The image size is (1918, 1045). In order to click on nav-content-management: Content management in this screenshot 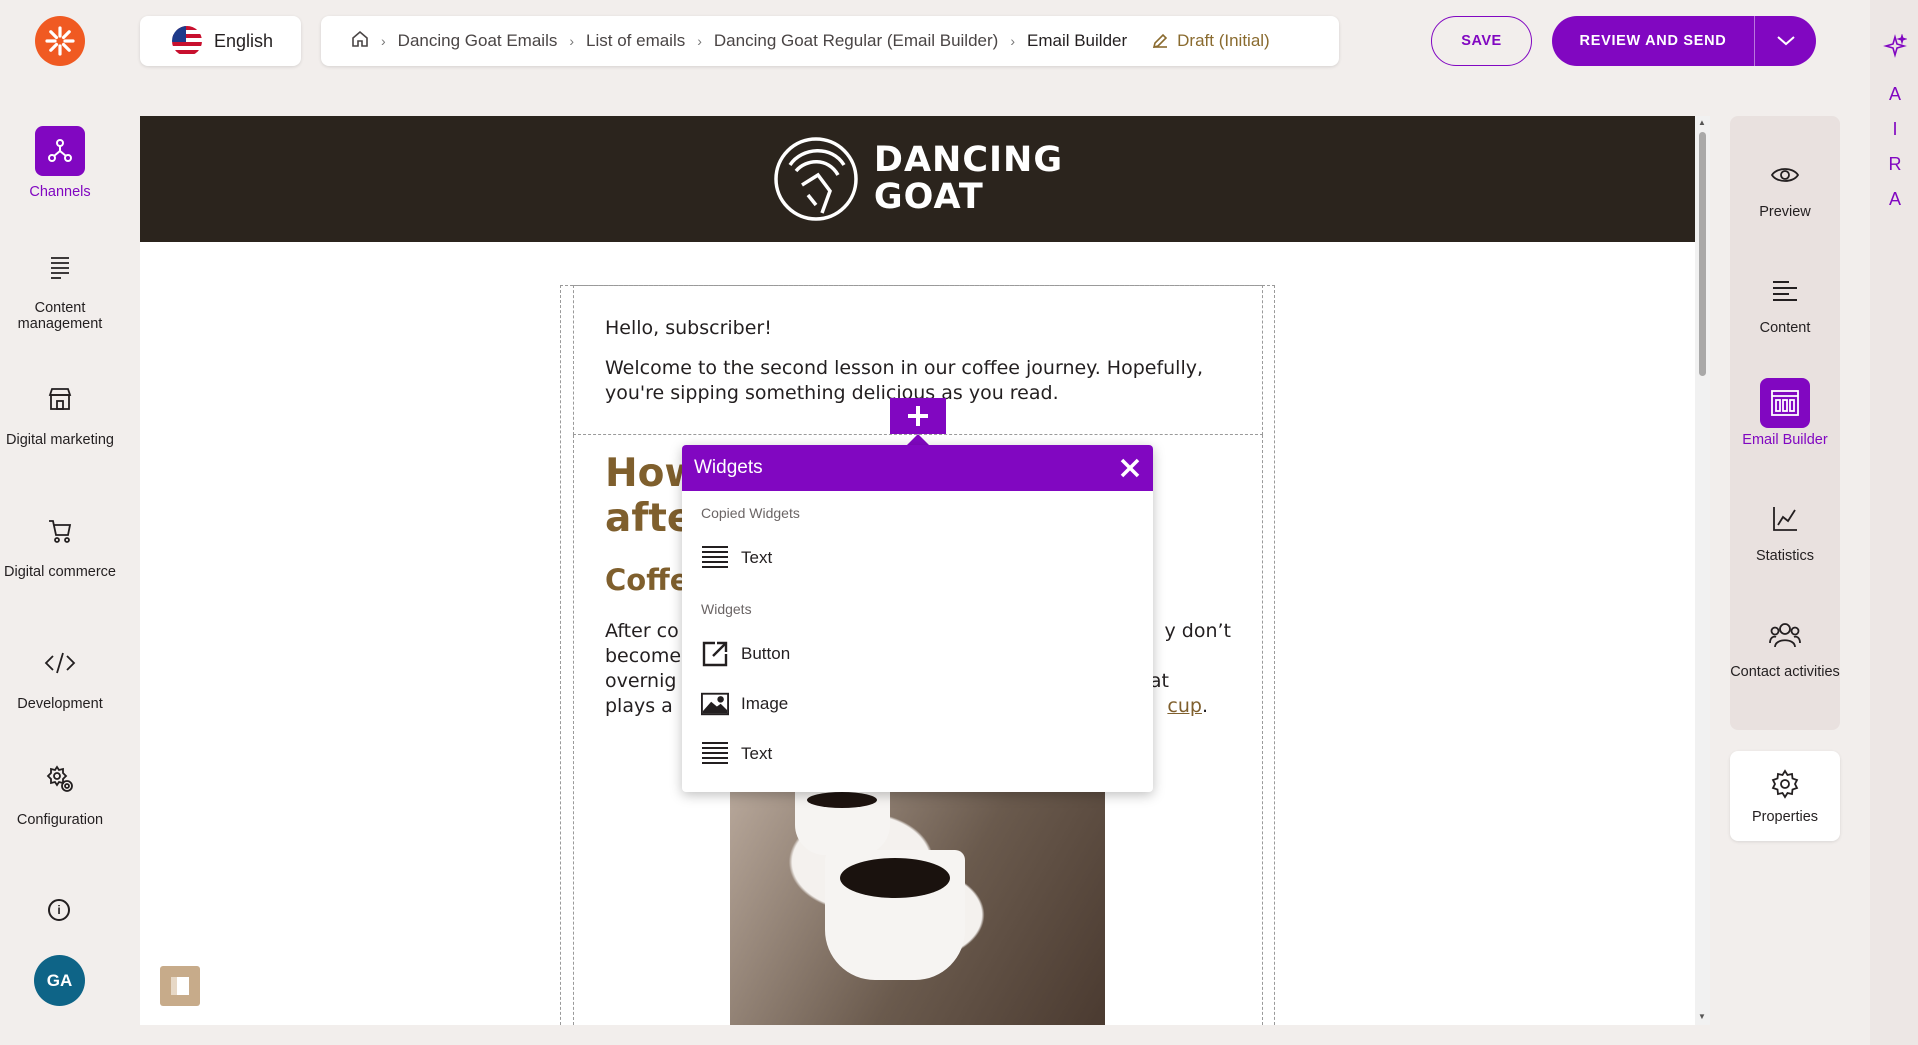, I will do `click(60, 287)`.